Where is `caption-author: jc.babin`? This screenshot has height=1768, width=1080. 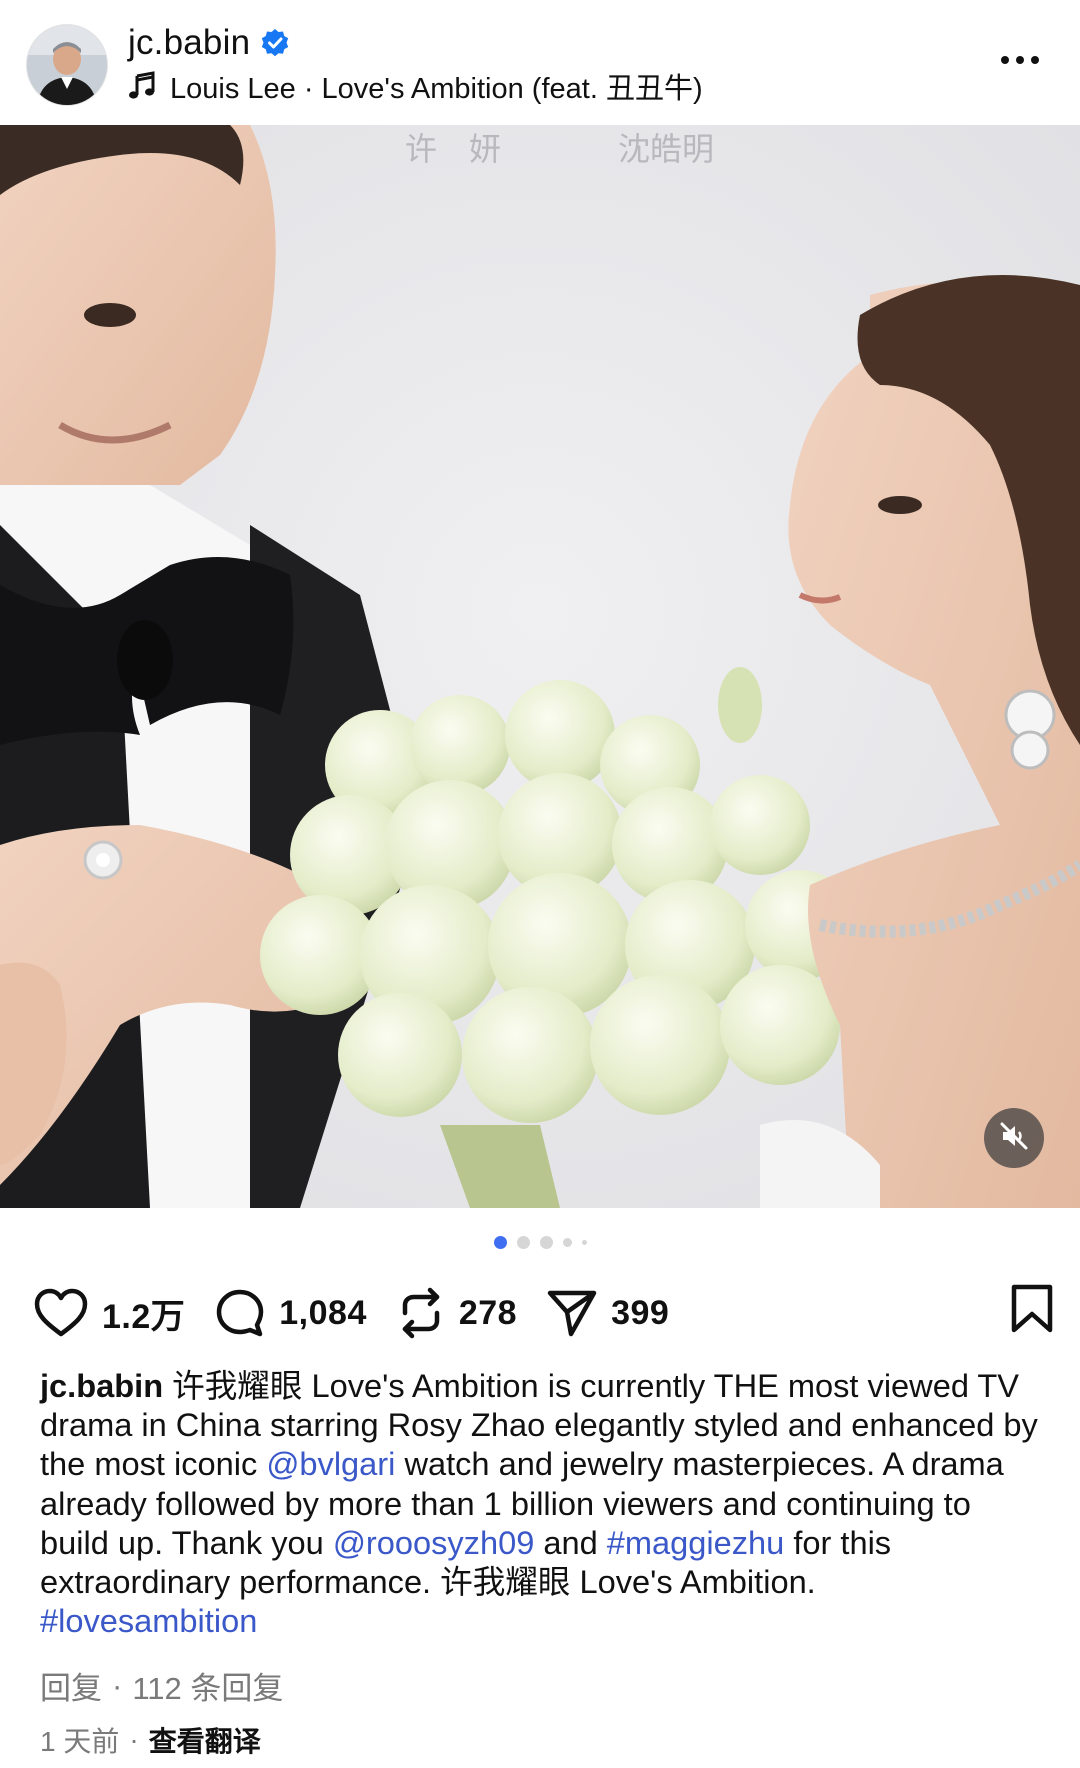 caption-author: jc.babin is located at coordinates (101, 1385).